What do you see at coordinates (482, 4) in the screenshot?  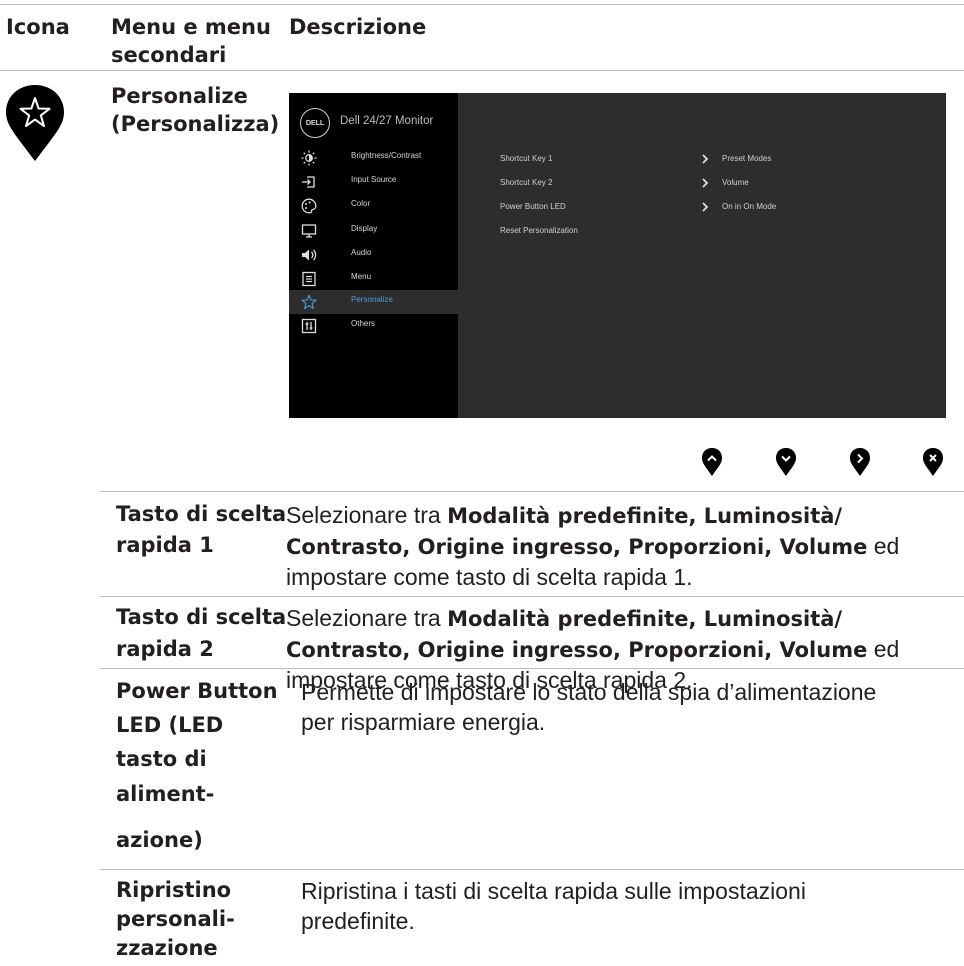 I see `top-rule` at bounding box center [482, 4].